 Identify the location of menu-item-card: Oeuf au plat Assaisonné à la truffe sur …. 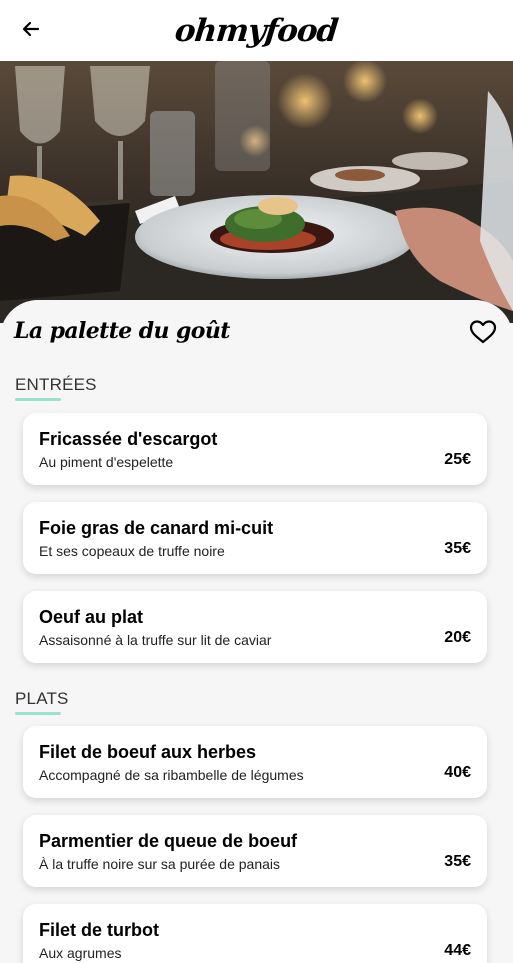
(255, 627).